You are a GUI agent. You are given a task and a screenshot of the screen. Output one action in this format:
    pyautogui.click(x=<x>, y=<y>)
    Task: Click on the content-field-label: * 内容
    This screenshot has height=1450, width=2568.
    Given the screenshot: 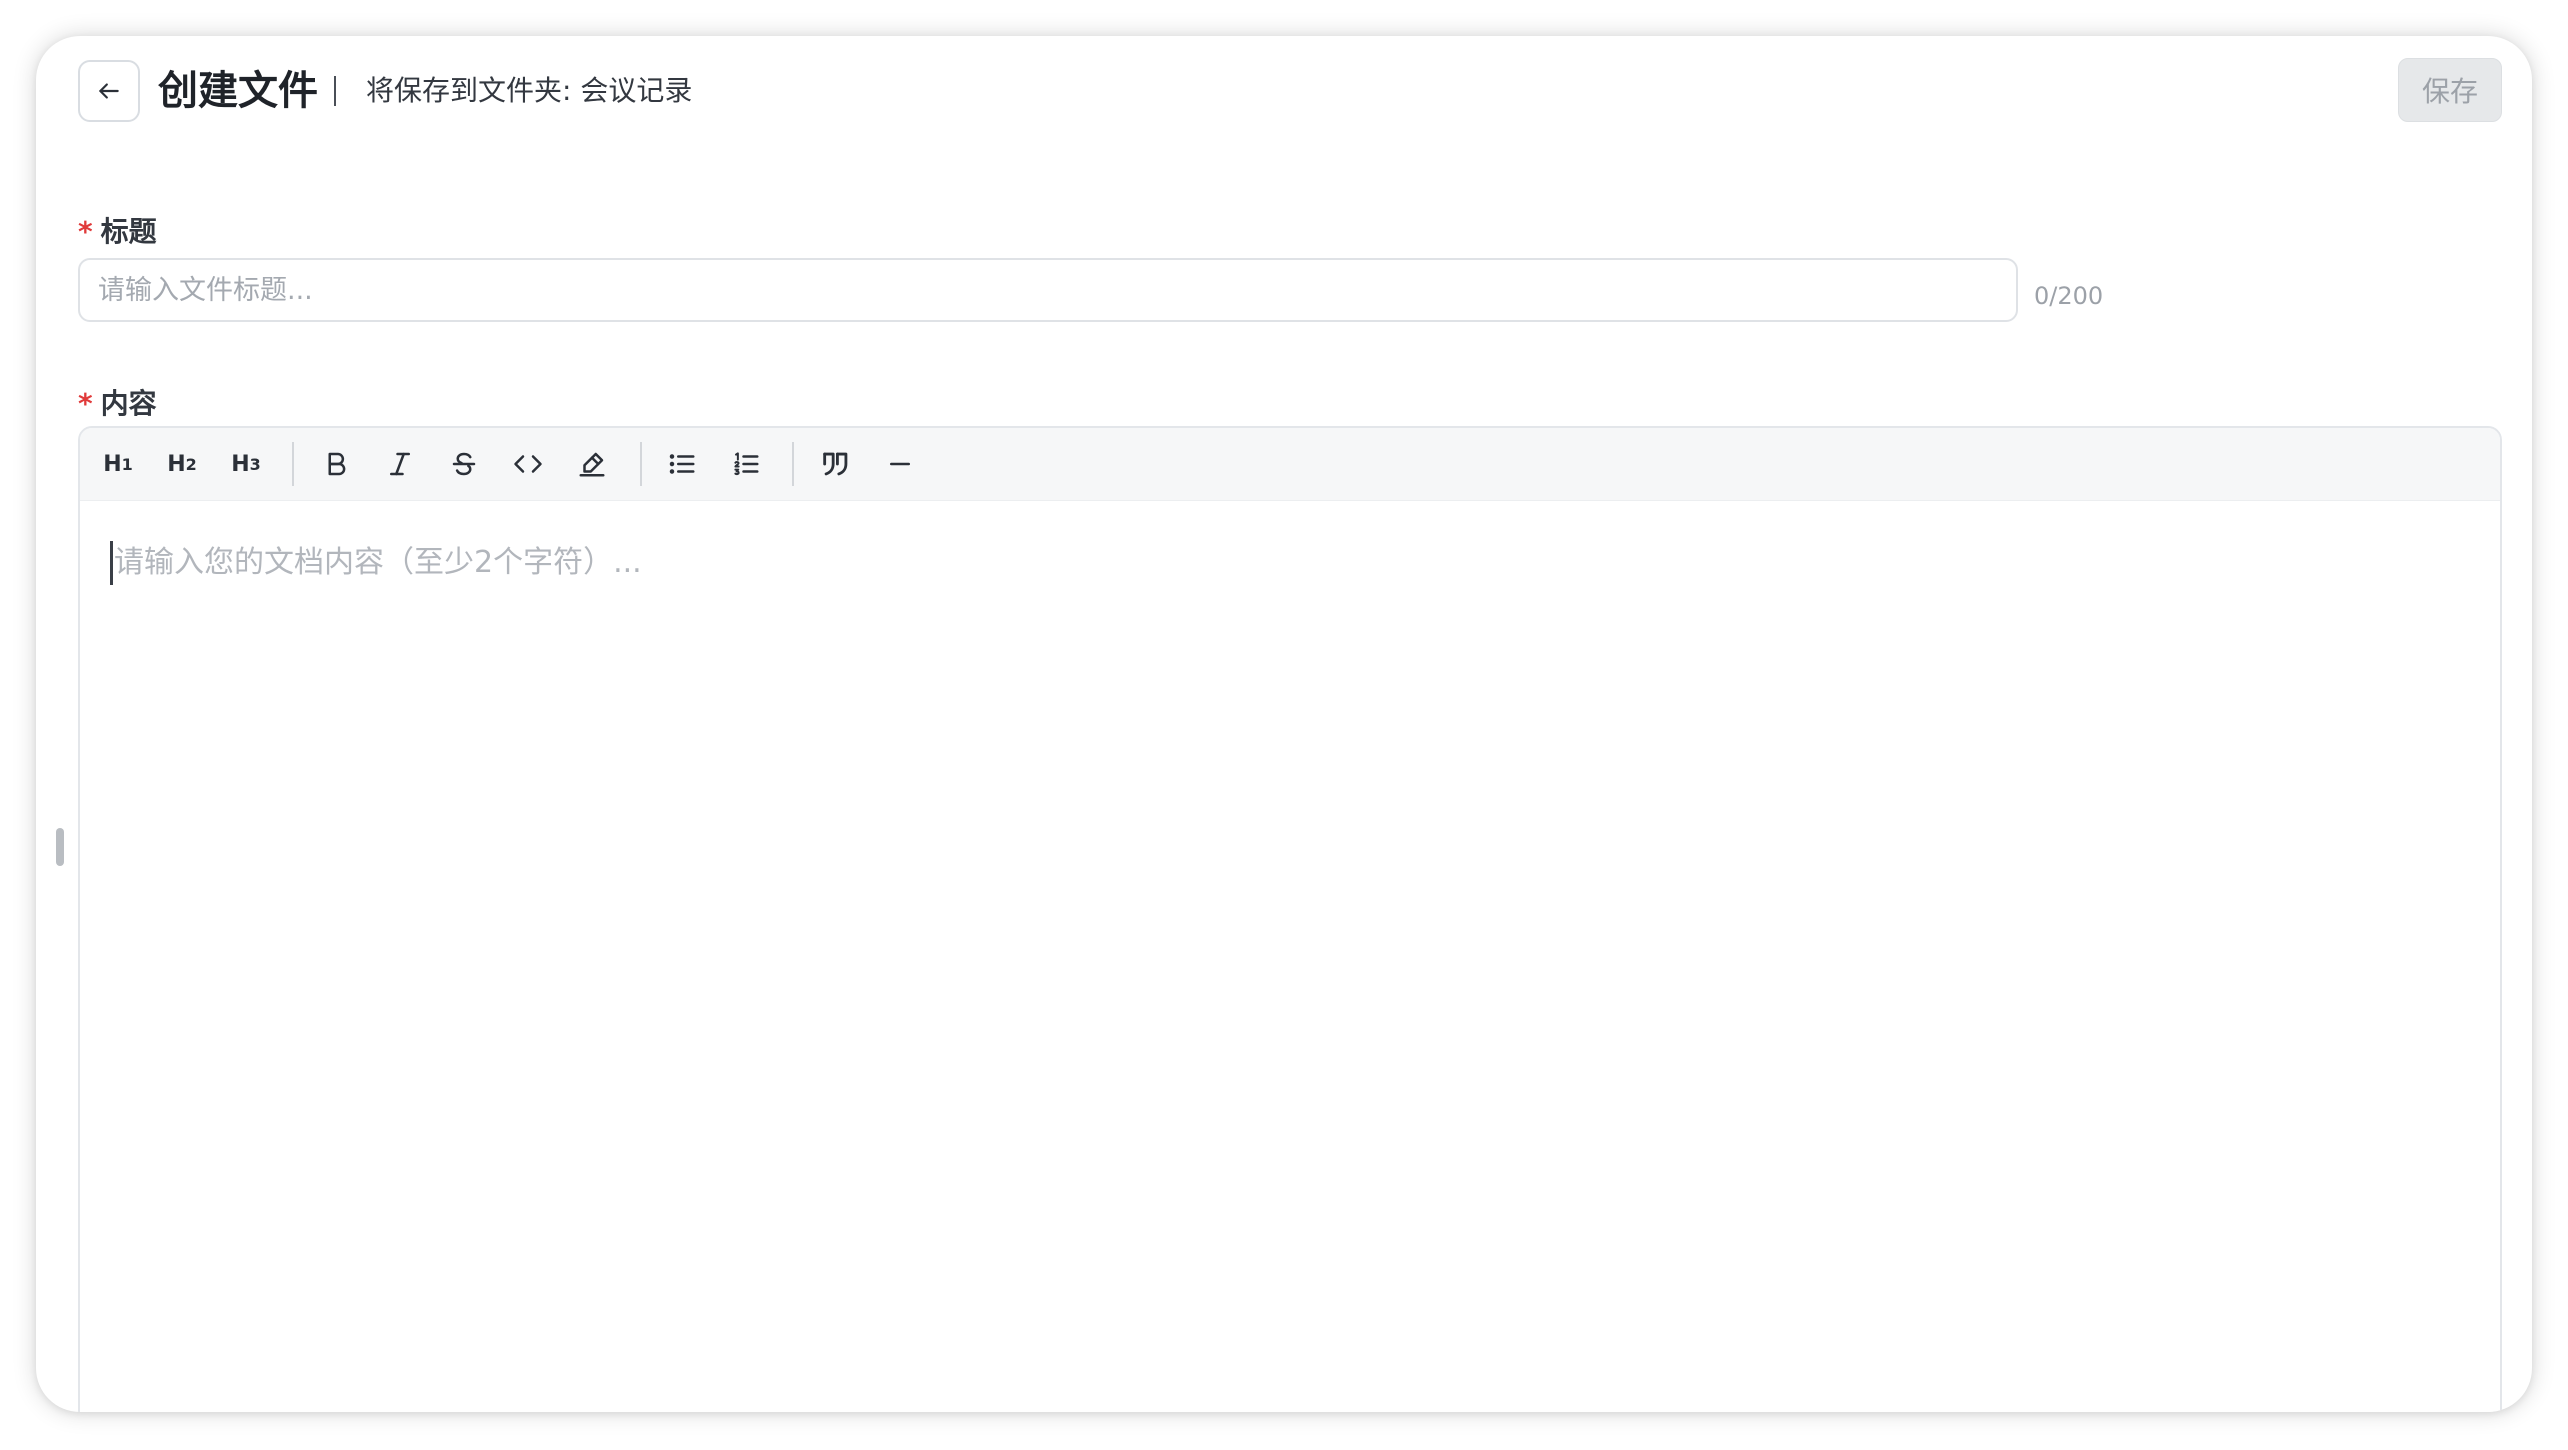 What is the action you would take?
    pyautogui.click(x=117, y=404)
    